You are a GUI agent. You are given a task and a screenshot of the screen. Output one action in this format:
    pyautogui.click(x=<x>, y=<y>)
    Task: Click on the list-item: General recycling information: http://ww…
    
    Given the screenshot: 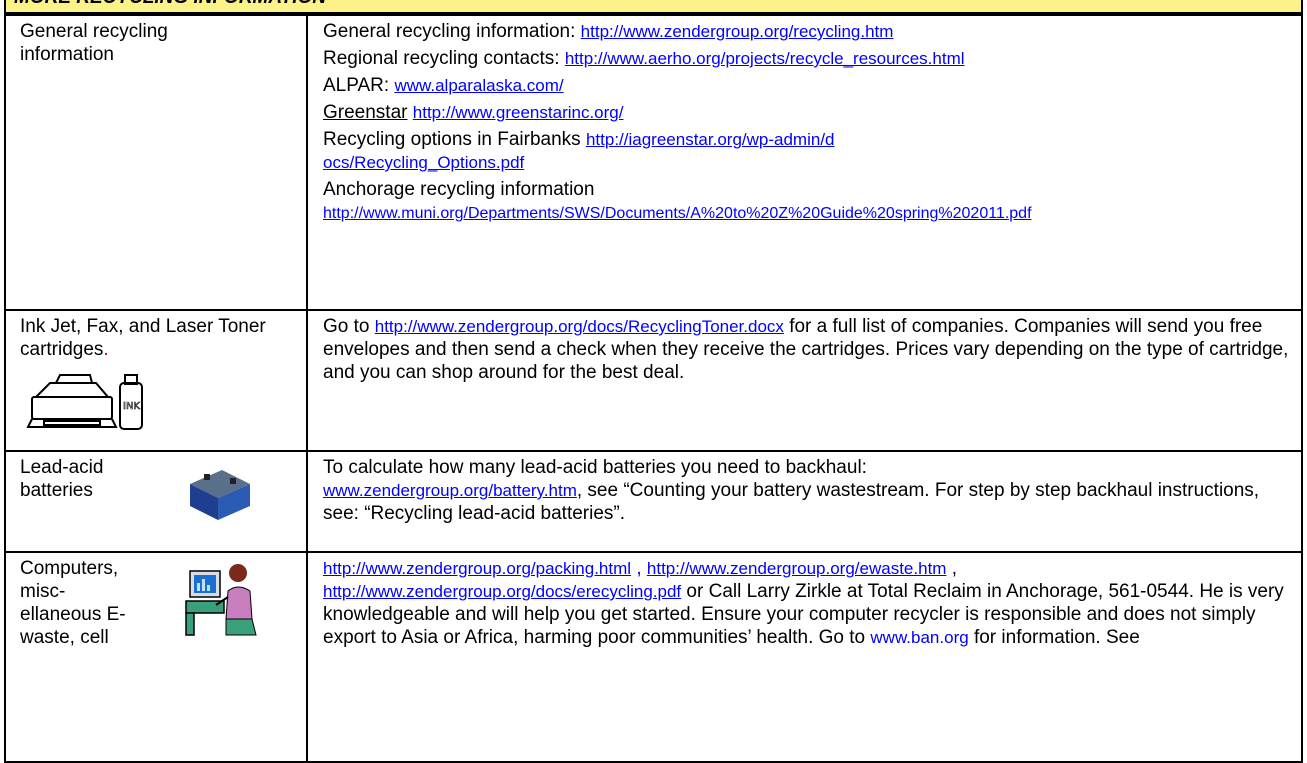 What is the action you would take?
    pyautogui.click(x=808, y=31)
    